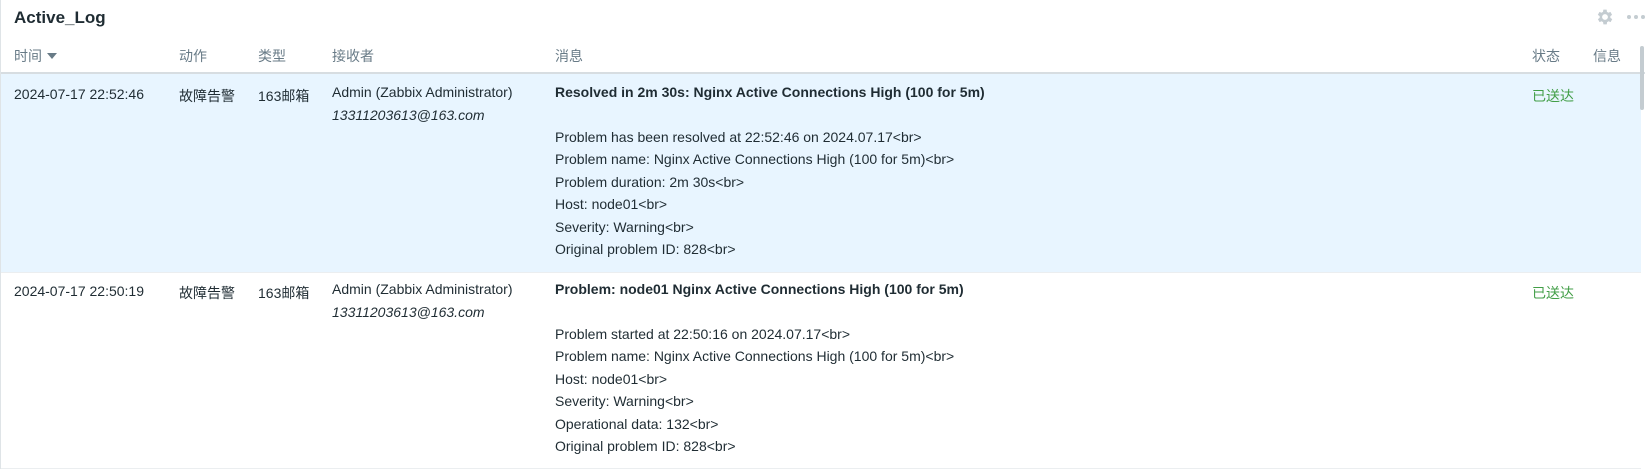  What do you see at coordinates (650, 181) in the screenshot?
I see `message-line: Problem duration: 2m 30s<br>` at bounding box center [650, 181].